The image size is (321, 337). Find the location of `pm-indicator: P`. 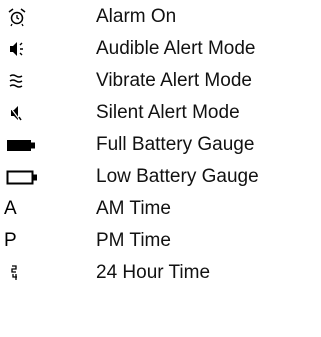

pm-indicator: P is located at coordinates (31, 241).